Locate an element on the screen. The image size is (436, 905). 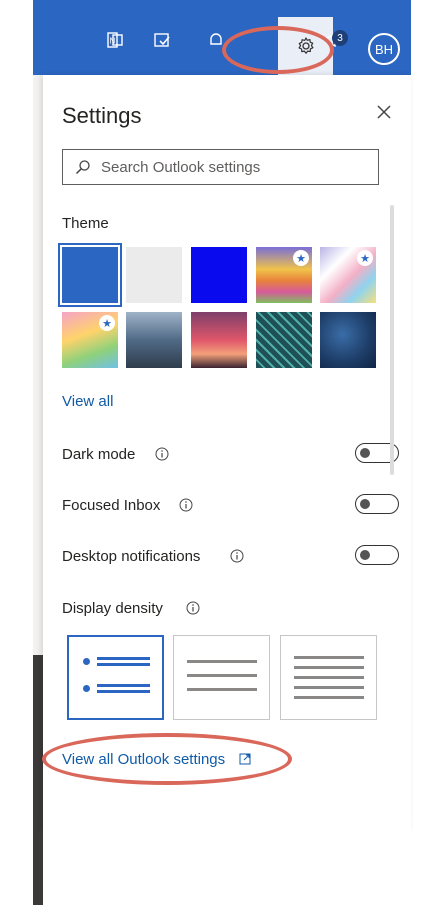
theme-abstract: ★ is located at coordinates (348, 275).